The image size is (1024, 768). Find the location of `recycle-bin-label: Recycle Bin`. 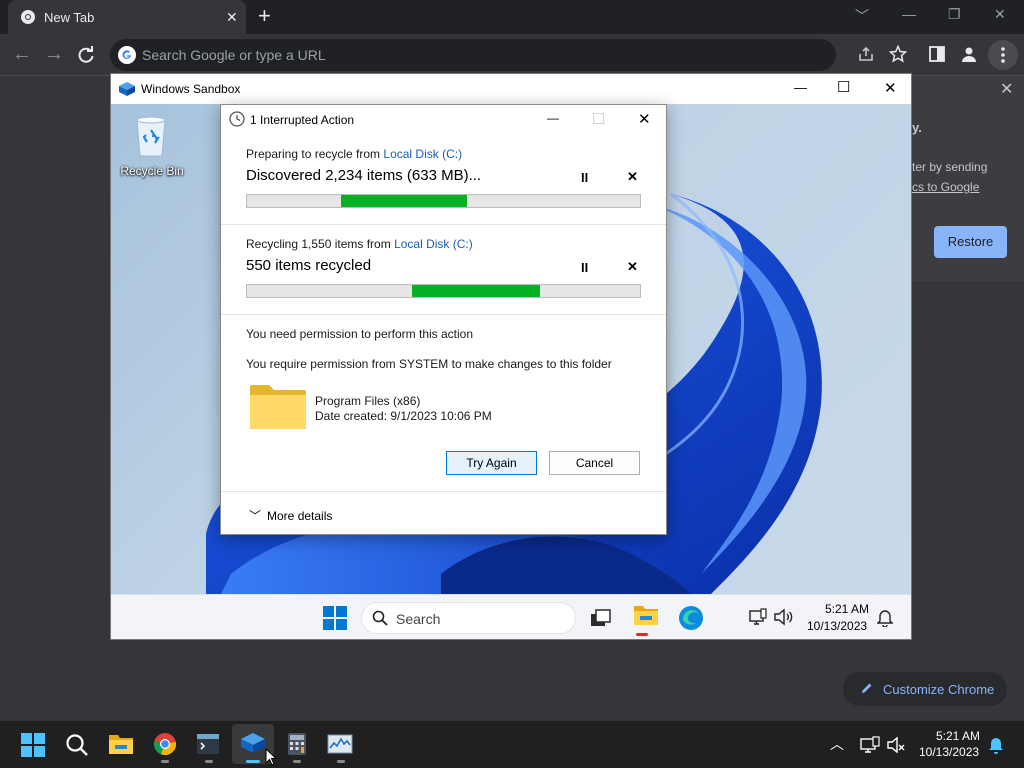

recycle-bin-label: Recycle Bin is located at coordinates (152, 171).